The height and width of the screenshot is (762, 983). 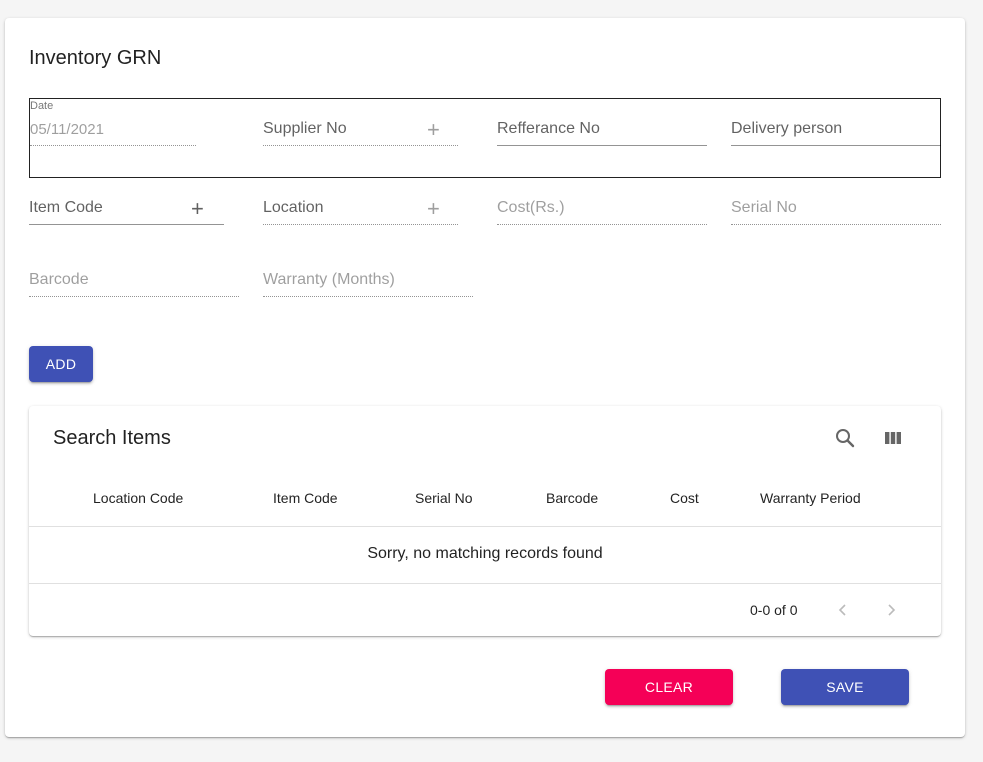 What do you see at coordinates (572, 498) in the screenshot?
I see `column-header-barcode: Barcode` at bounding box center [572, 498].